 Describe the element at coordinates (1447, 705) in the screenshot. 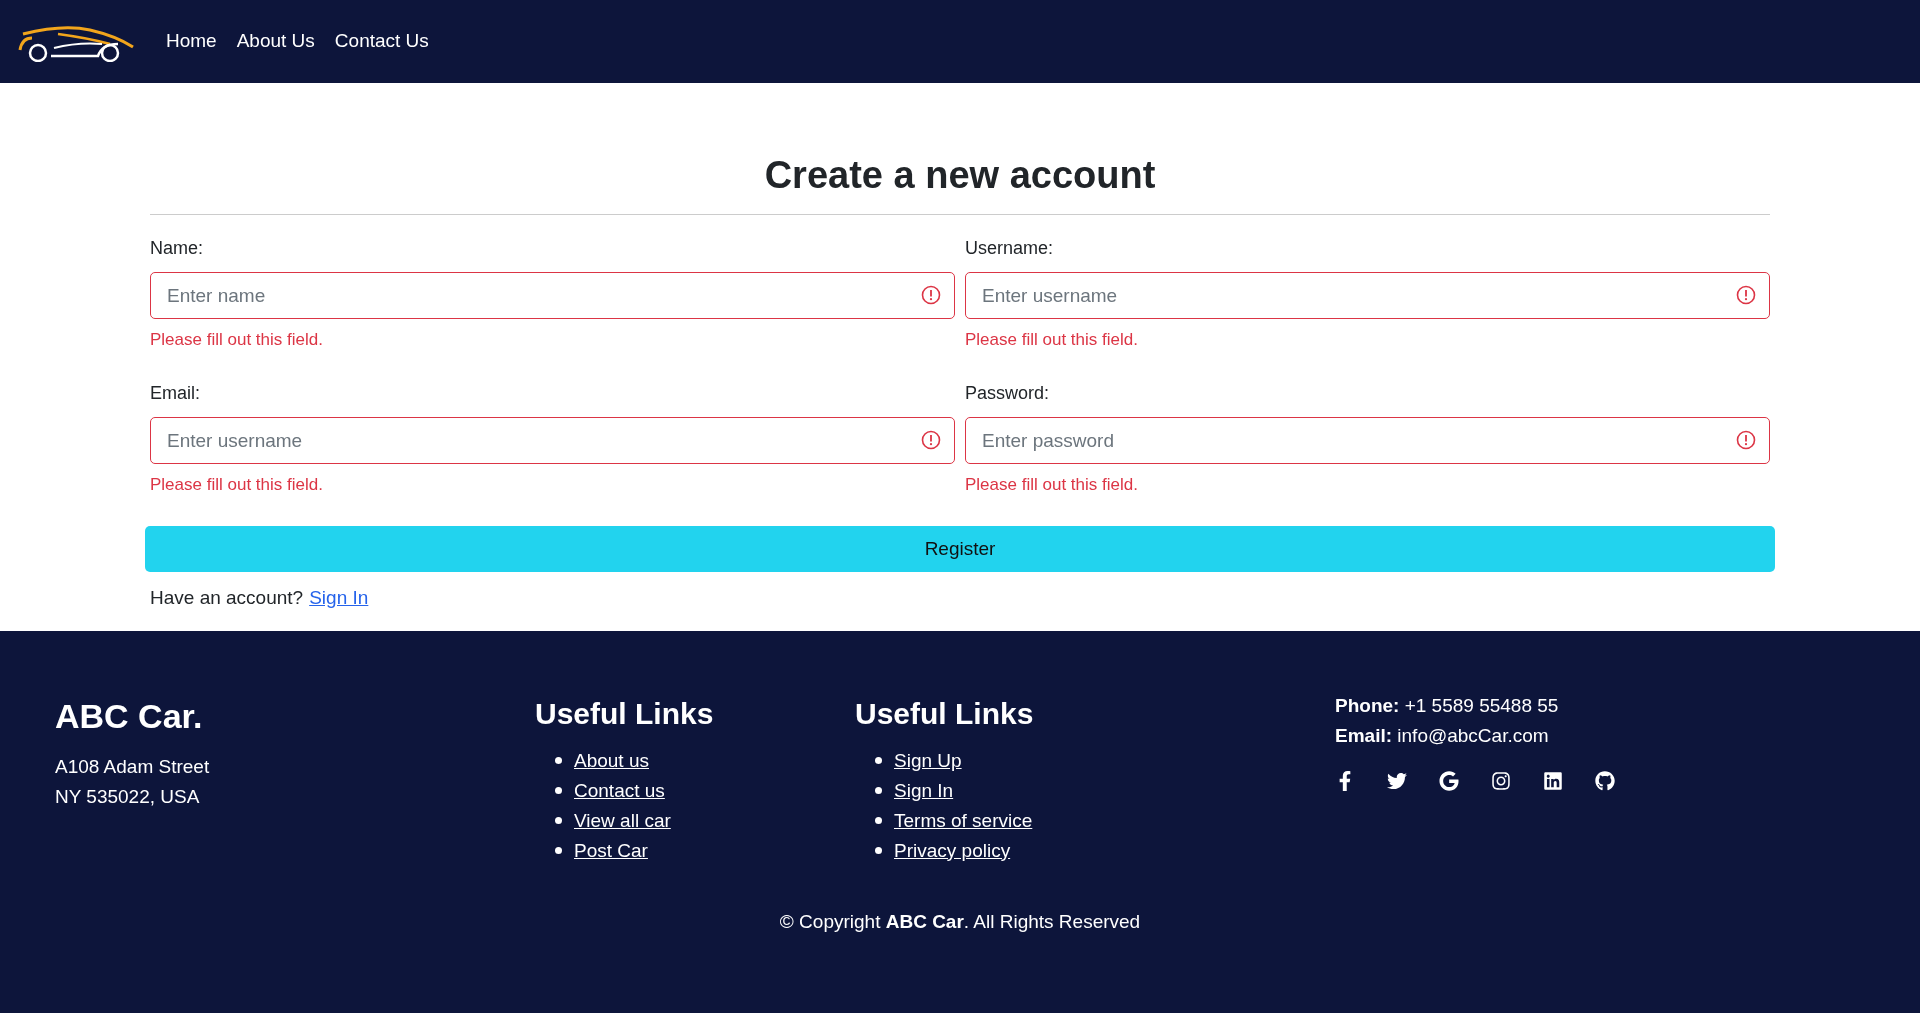

I see `contact-line: Phone: +1 5589 55488 55` at that location.